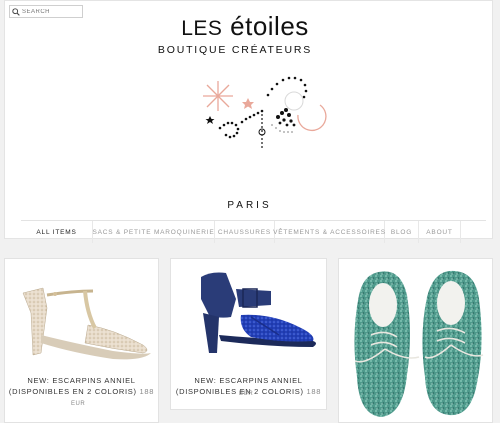 This screenshot has width=500, height=423. I want to click on search-icon, so click(16, 11).